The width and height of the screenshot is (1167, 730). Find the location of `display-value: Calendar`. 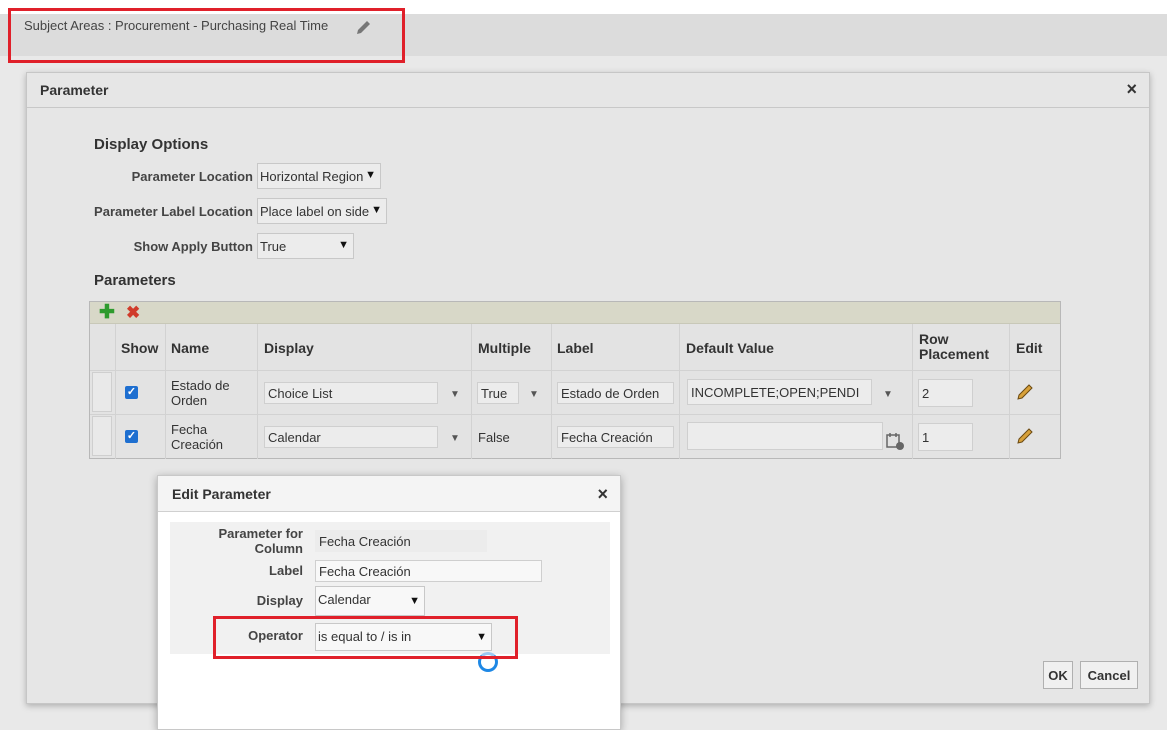

display-value: Calendar is located at coordinates (294, 437).